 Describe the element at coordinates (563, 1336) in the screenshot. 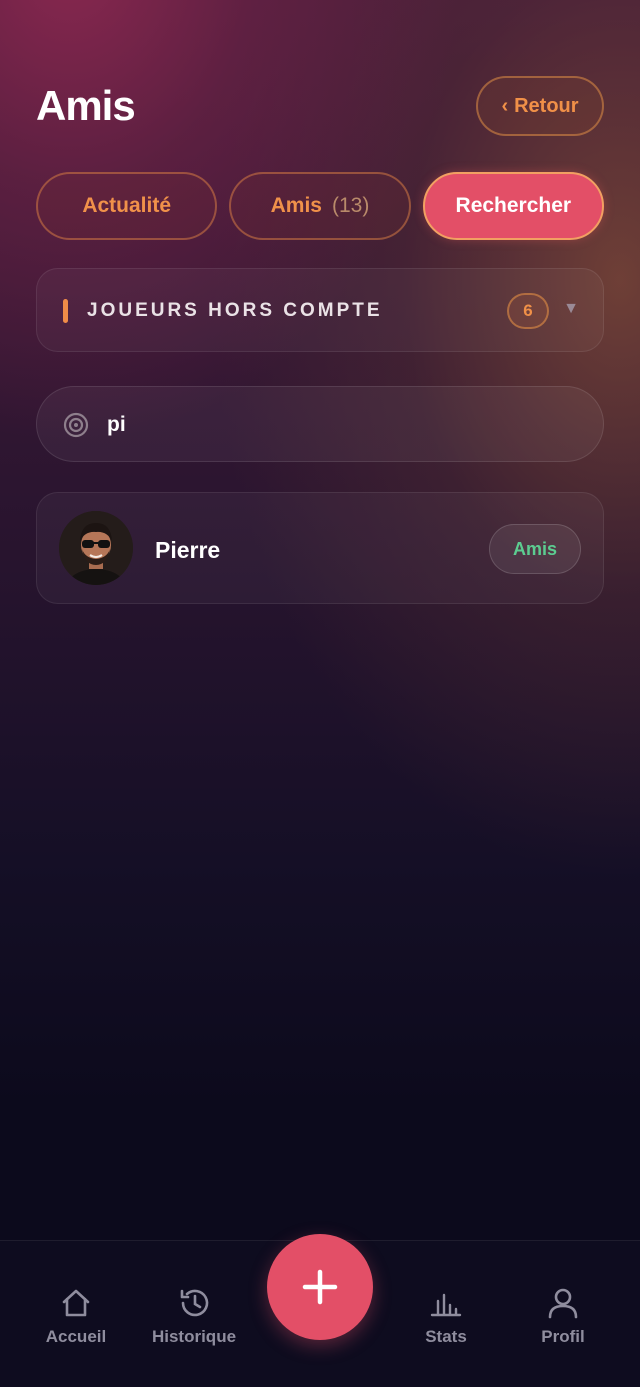

I see `nav-label: Profil` at that location.